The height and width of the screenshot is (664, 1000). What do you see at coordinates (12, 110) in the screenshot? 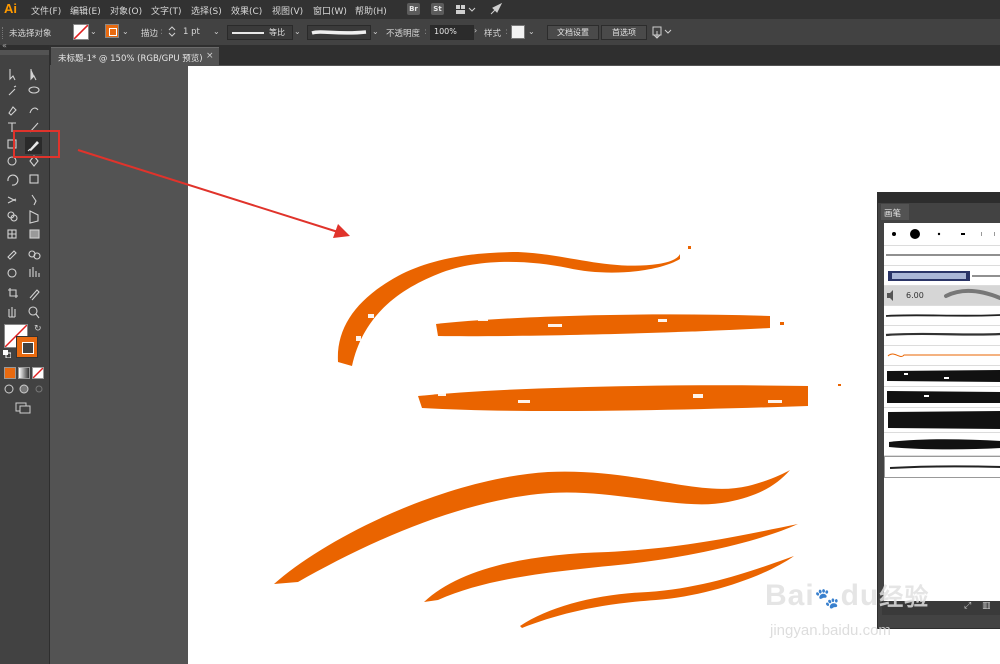
I see `pen-tool-icon` at bounding box center [12, 110].